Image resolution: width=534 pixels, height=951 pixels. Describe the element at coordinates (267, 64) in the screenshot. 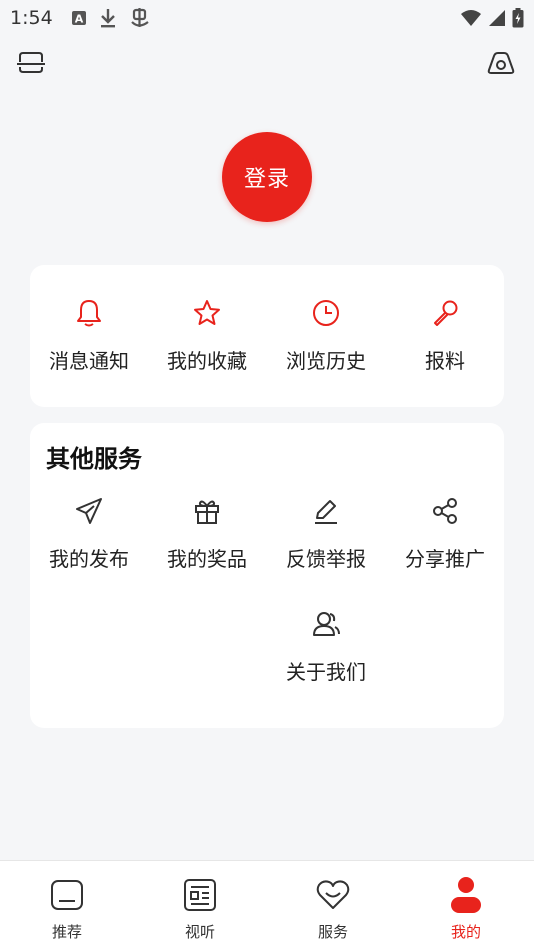

I see `top-actions` at that location.